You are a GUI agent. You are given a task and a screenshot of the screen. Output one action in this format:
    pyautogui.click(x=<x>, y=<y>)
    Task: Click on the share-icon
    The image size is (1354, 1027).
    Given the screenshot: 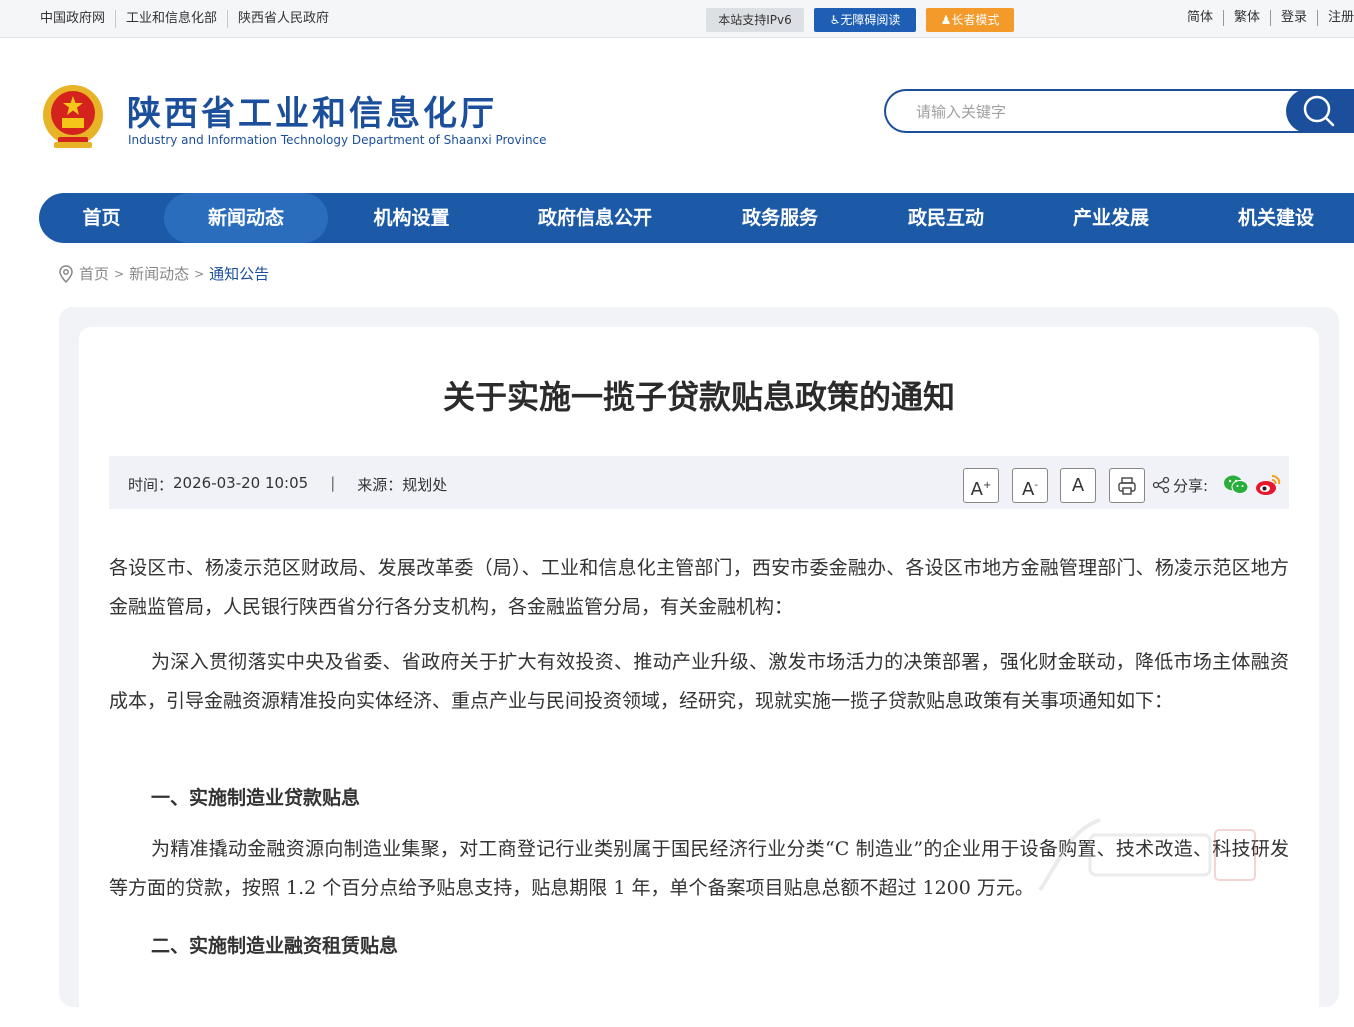 What is the action you would take?
    pyautogui.click(x=1161, y=485)
    